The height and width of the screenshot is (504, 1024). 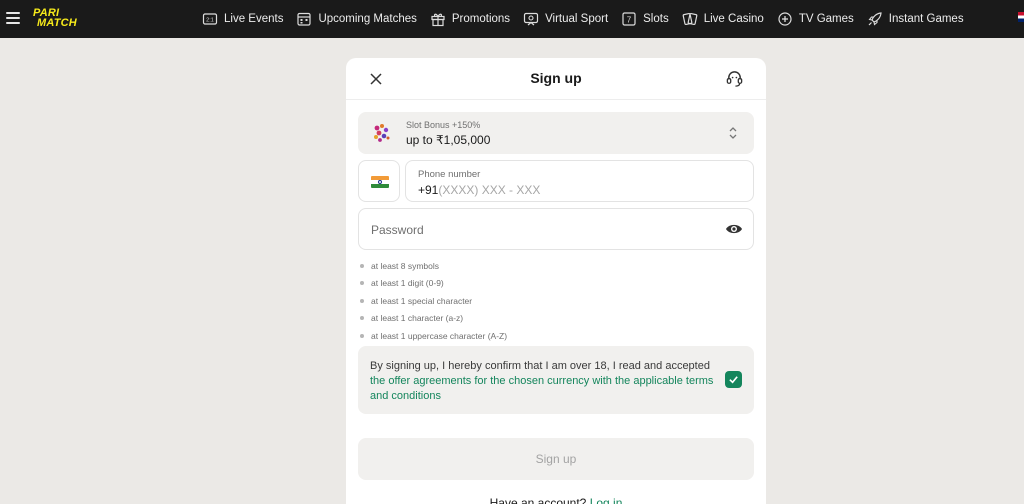 I want to click on phone-number-field: Phone number +91(XXXX) XXX - XXX, so click(x=579, y=181).